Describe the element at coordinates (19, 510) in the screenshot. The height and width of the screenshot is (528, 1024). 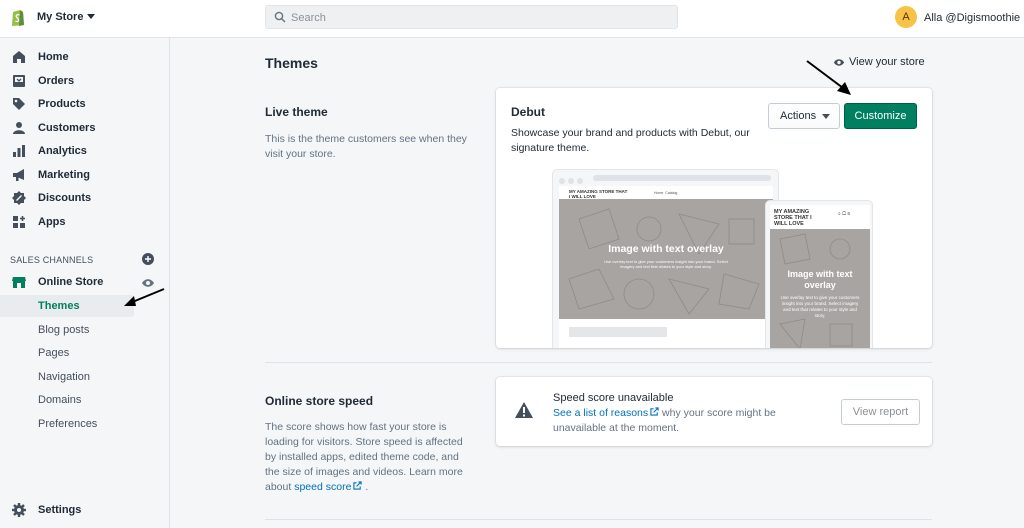
I see `gear-icon` at that location.